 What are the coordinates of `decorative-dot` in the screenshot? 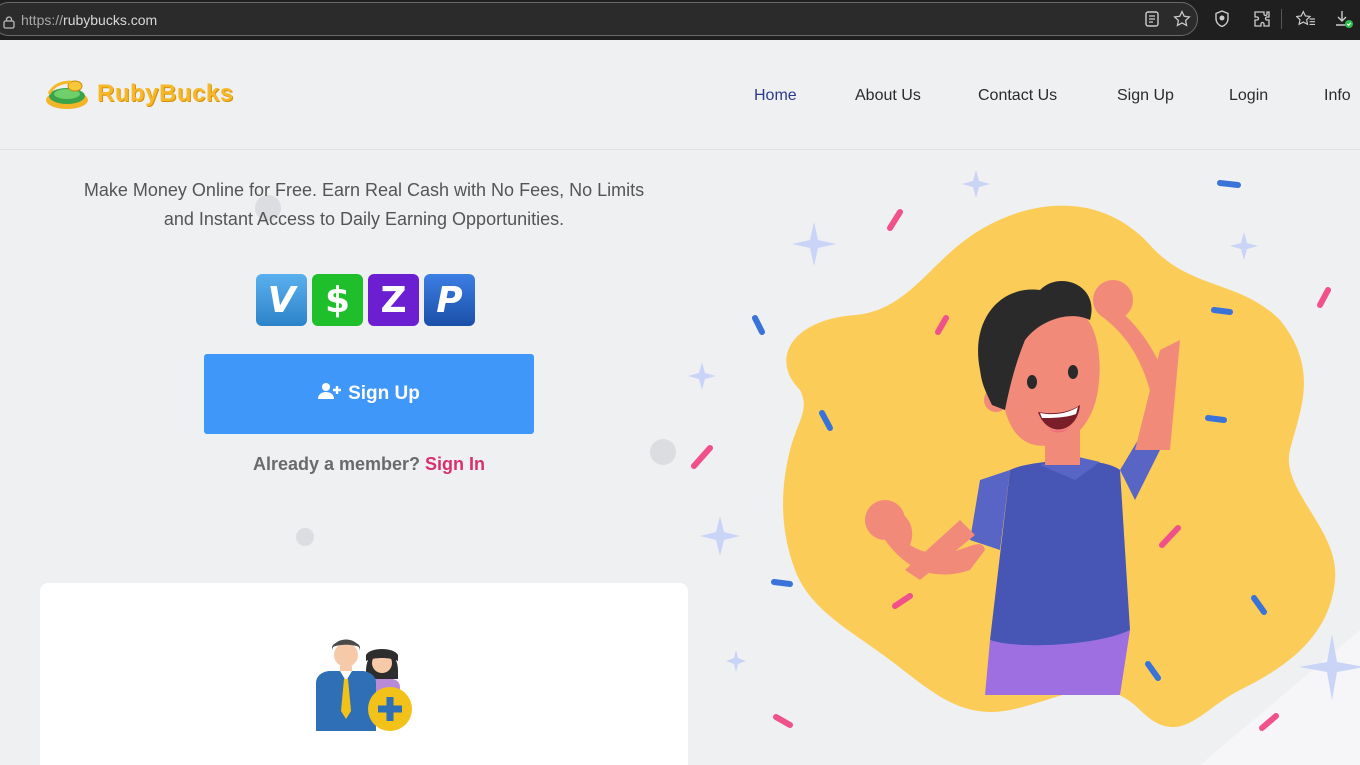 It's located at (305, 537).